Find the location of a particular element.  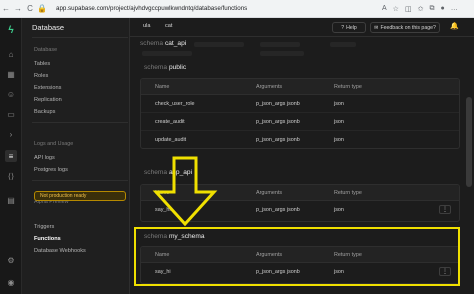

sidebar-item-replication: Replication is located at coordinates (48, 100).